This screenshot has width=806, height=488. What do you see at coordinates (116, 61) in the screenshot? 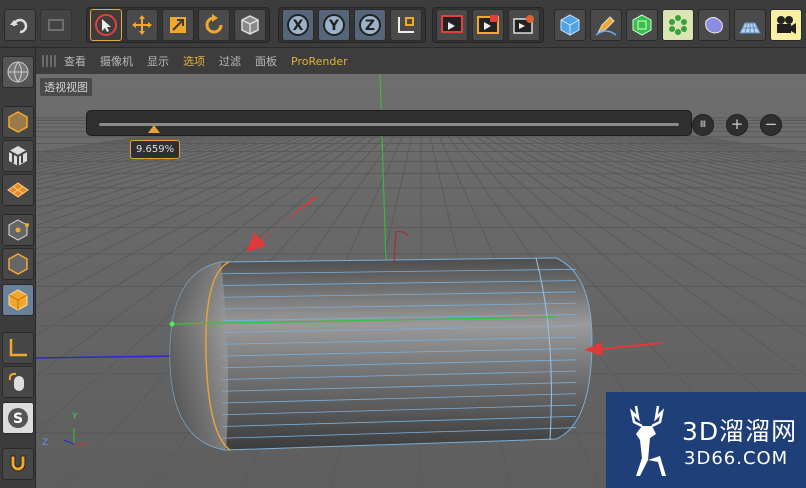
I see `menu-camera: 摄像机` at bounding box center [116, 61].